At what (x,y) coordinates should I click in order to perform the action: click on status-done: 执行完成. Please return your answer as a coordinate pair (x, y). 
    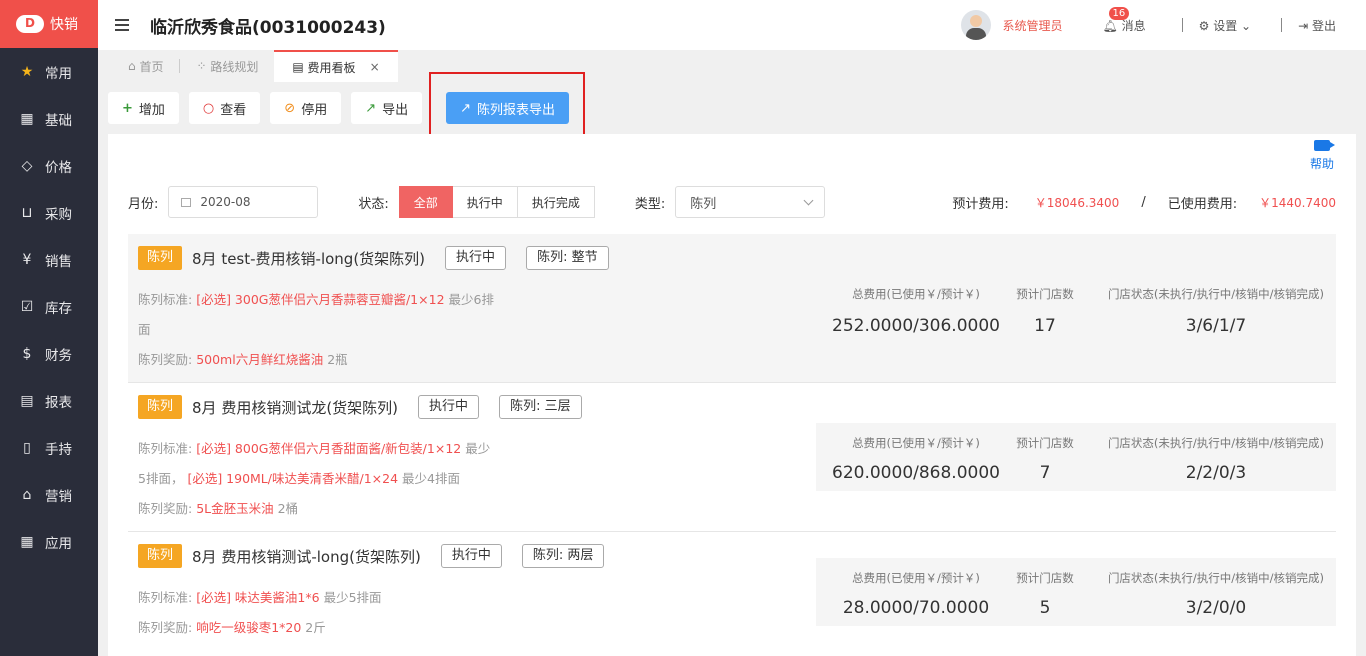
    Looking at the image, I should click on (556, 202).